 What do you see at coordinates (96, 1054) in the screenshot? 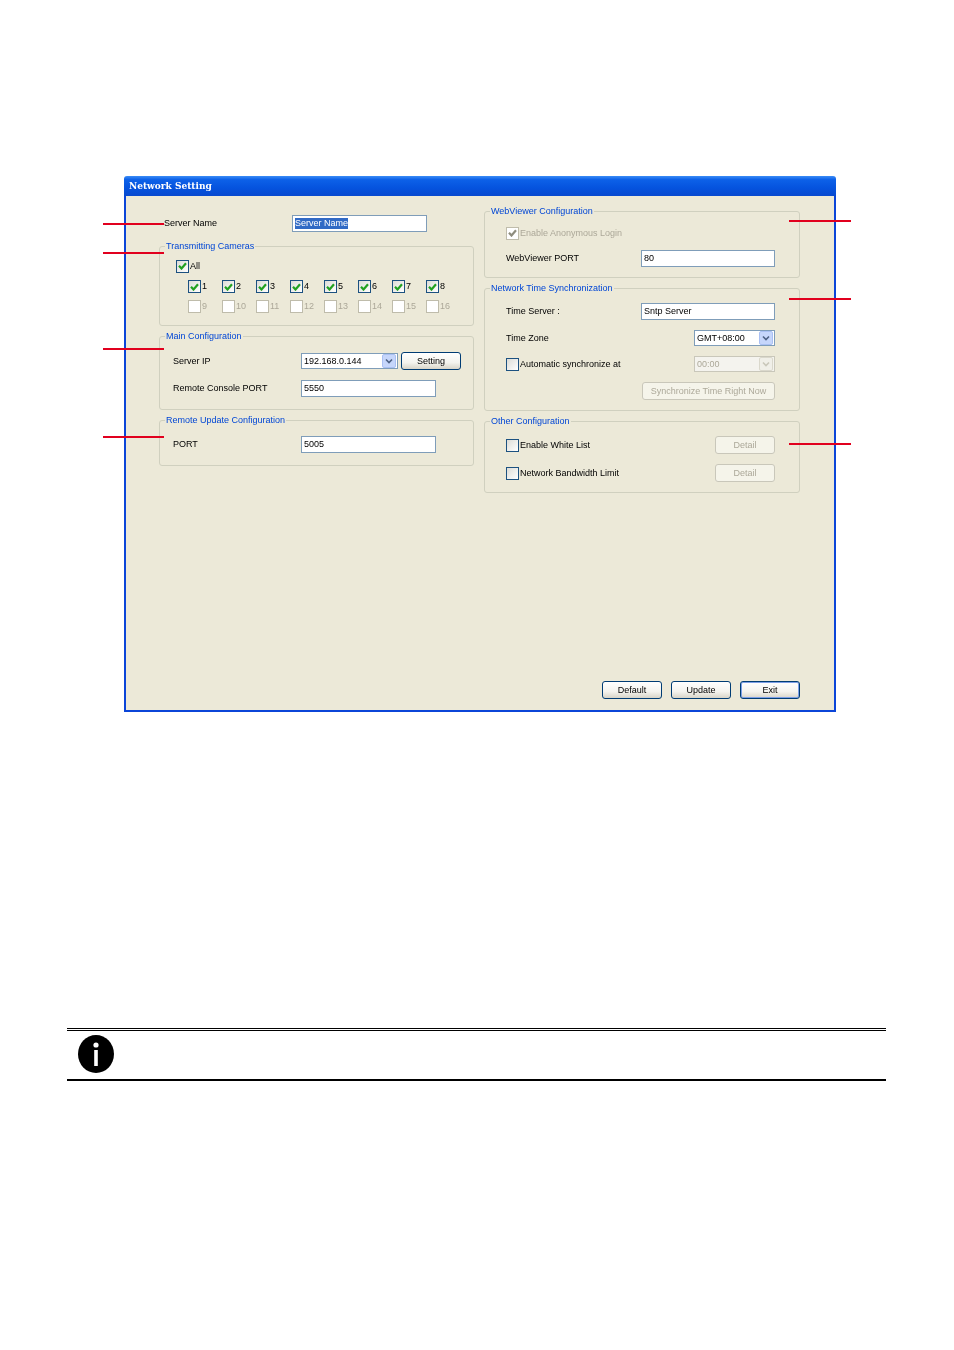
I see `info-icon` at bounding box center [96, 1054].